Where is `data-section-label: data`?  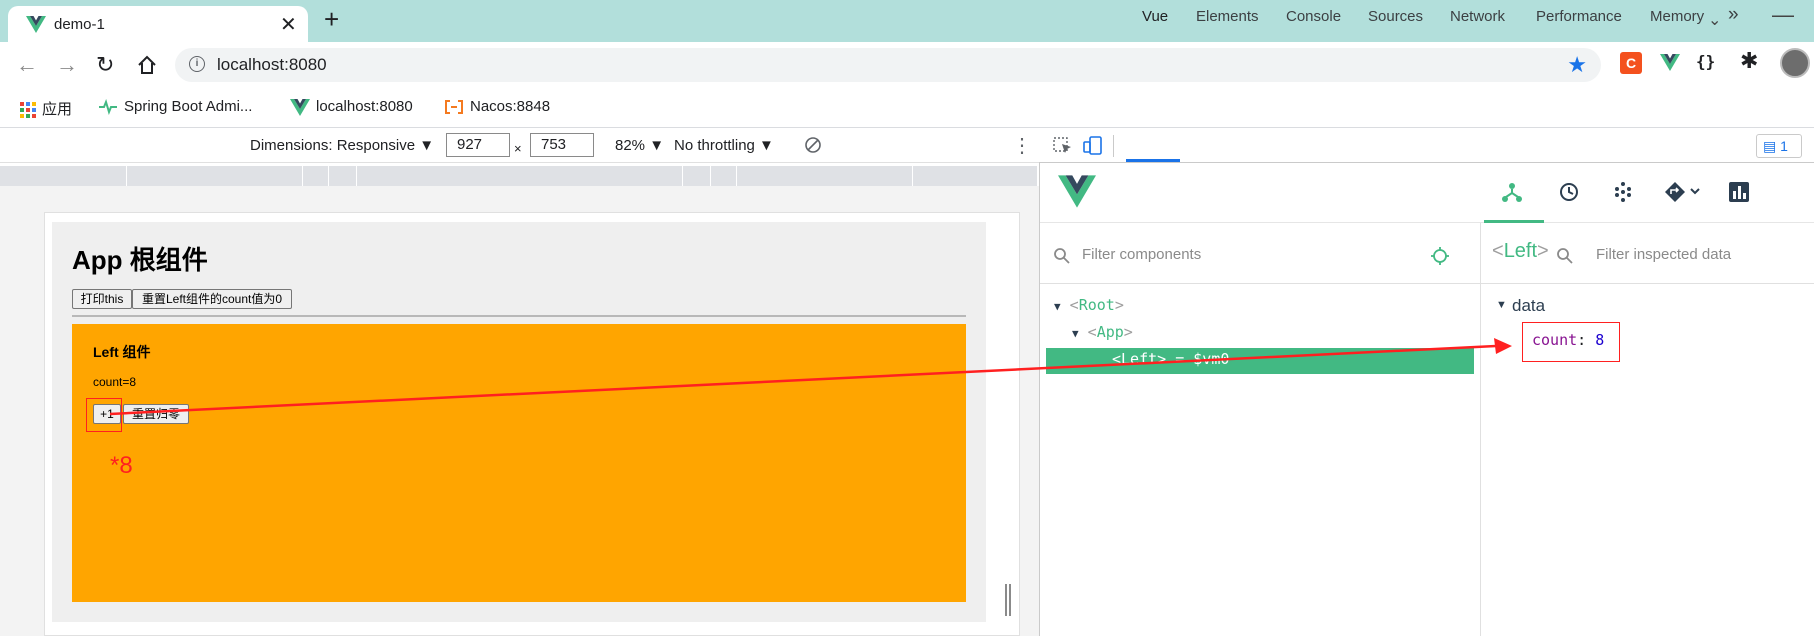
data-section-label: data is located at coordinates (1529, 305).